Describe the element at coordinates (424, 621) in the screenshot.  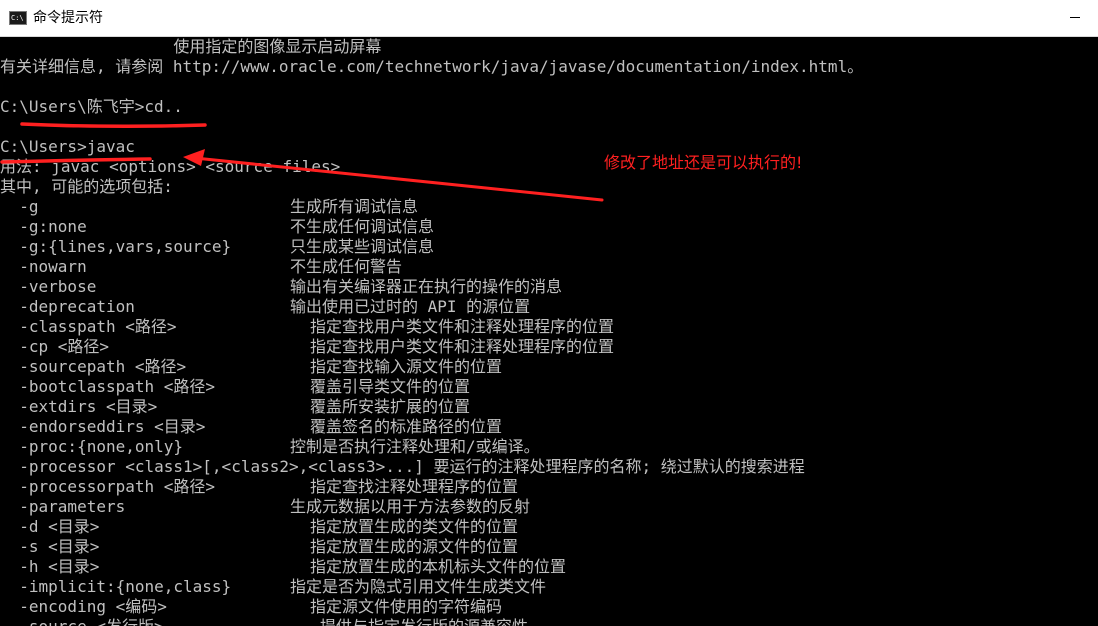
I see `option-description: 提供与指定发行版的源兼容性` at that location.